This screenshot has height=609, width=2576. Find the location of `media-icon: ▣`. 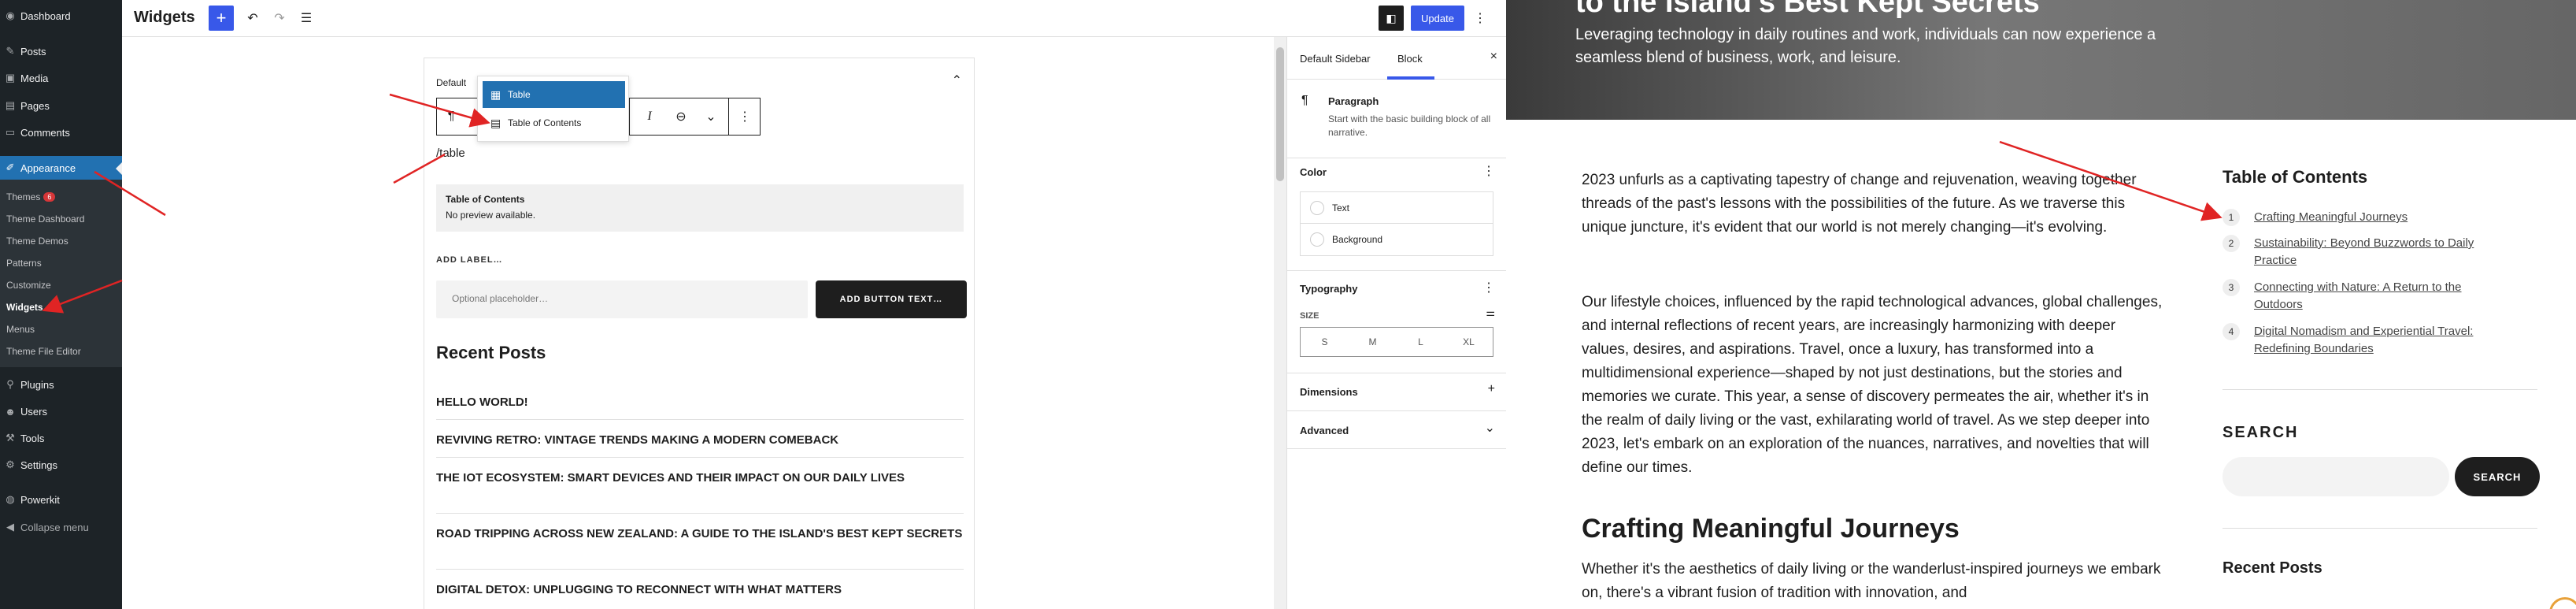

media-icon: ▣ is located at coordinates (10, 78).